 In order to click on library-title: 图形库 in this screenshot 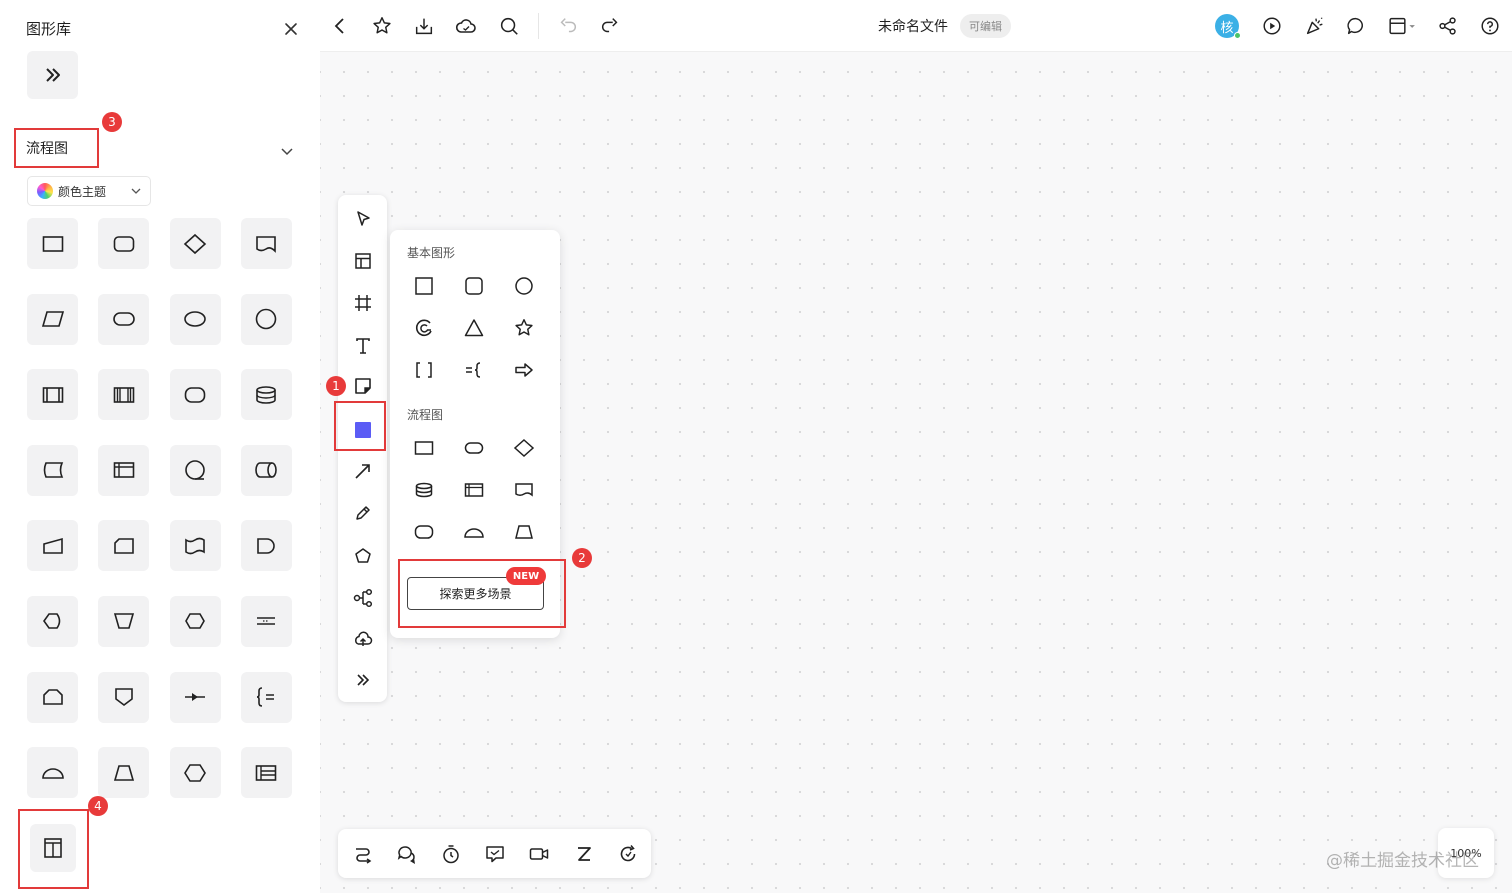, I will do `click(49, 29)`.